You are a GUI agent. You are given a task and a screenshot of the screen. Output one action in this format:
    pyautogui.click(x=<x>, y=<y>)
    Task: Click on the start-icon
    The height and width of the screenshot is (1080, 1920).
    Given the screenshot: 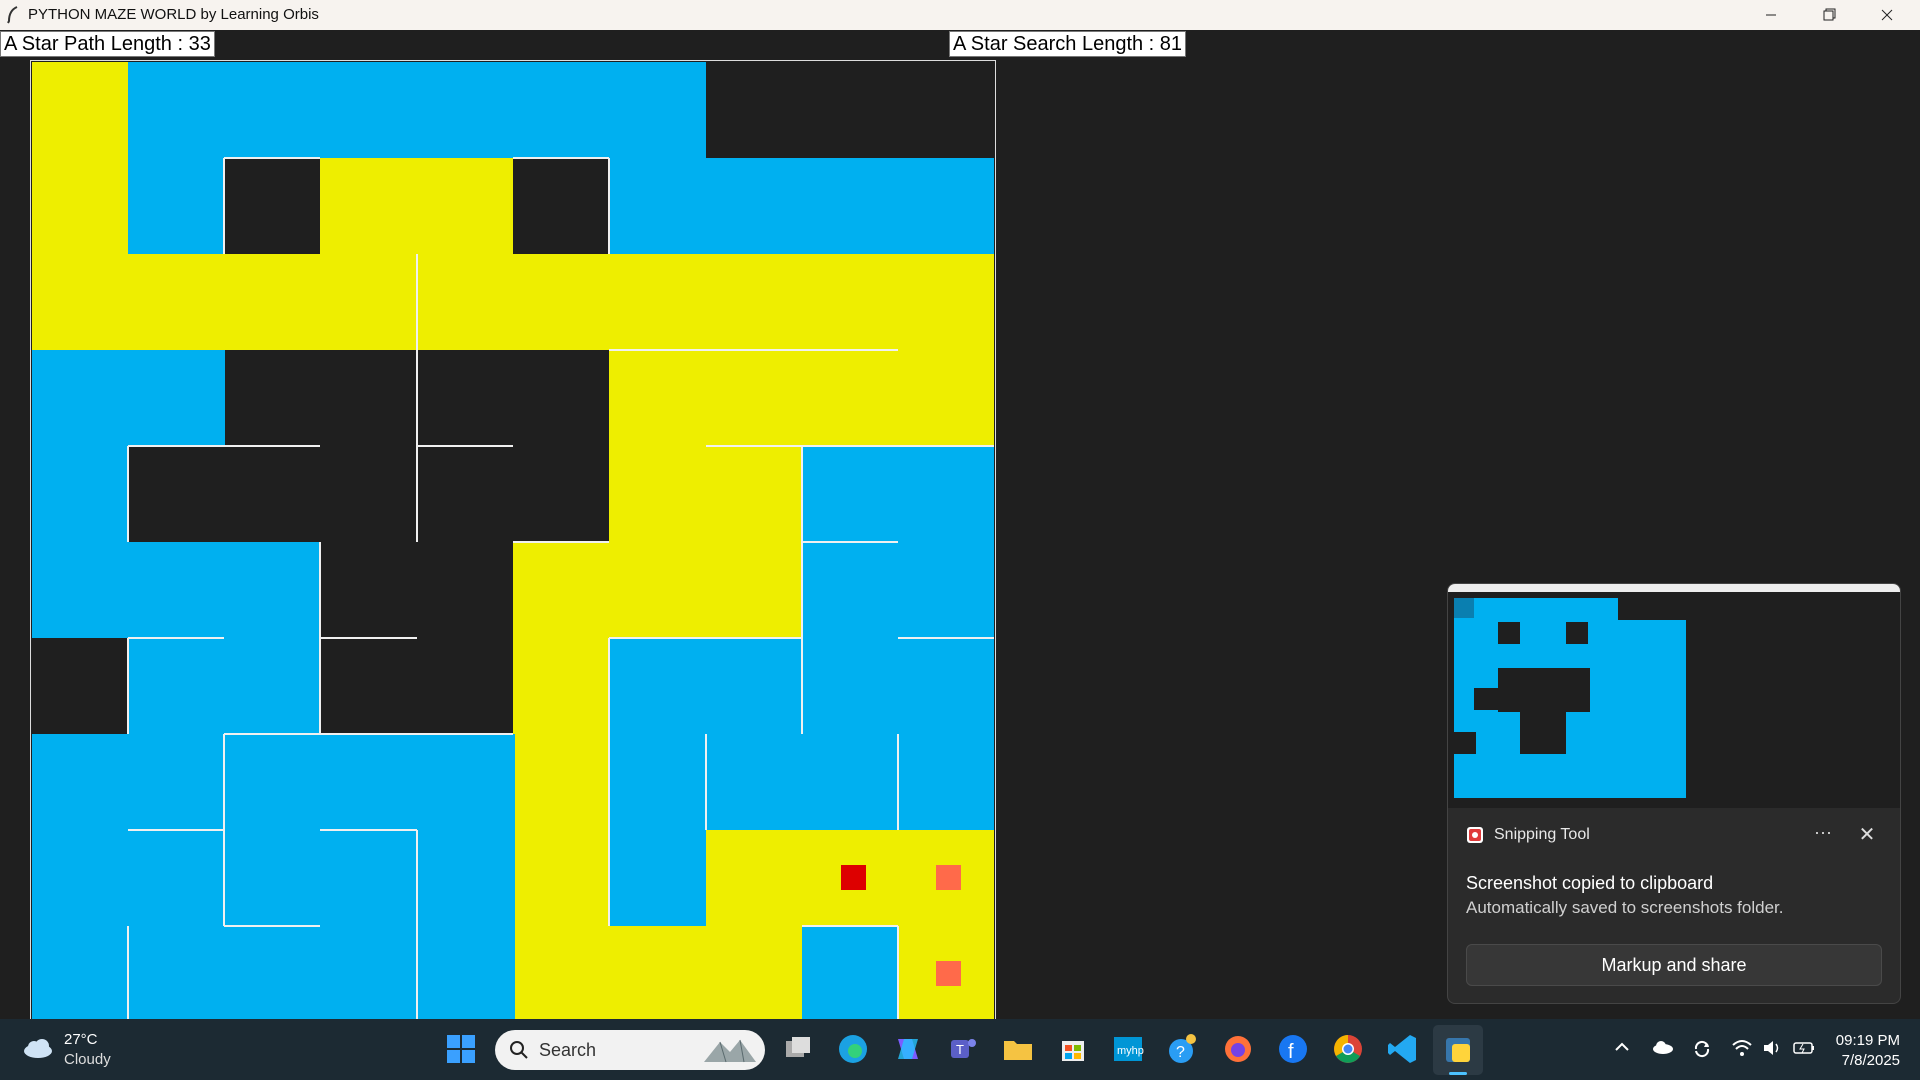 What is the action you would take?
    pyautogui.click(x=461, y=1049)
    